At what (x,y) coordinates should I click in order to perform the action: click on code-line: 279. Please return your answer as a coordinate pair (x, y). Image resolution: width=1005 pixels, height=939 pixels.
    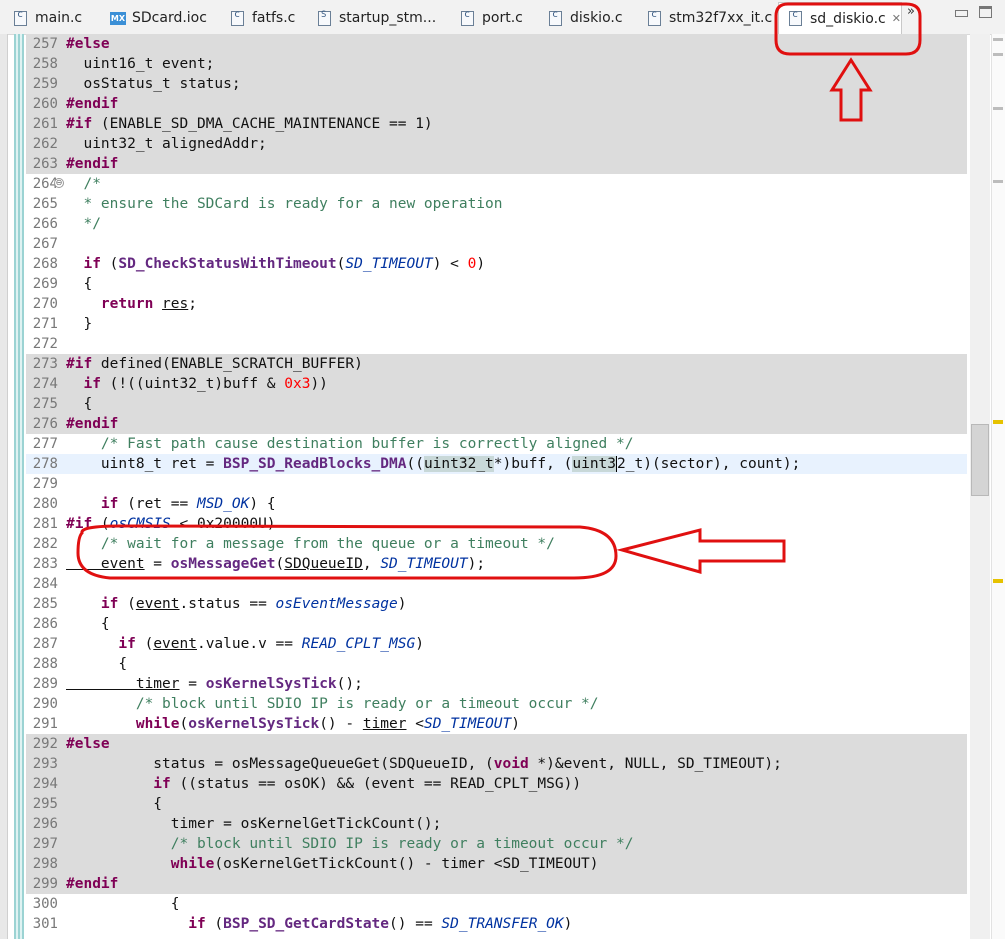
    Looking at the image, I should click on (496, 484).